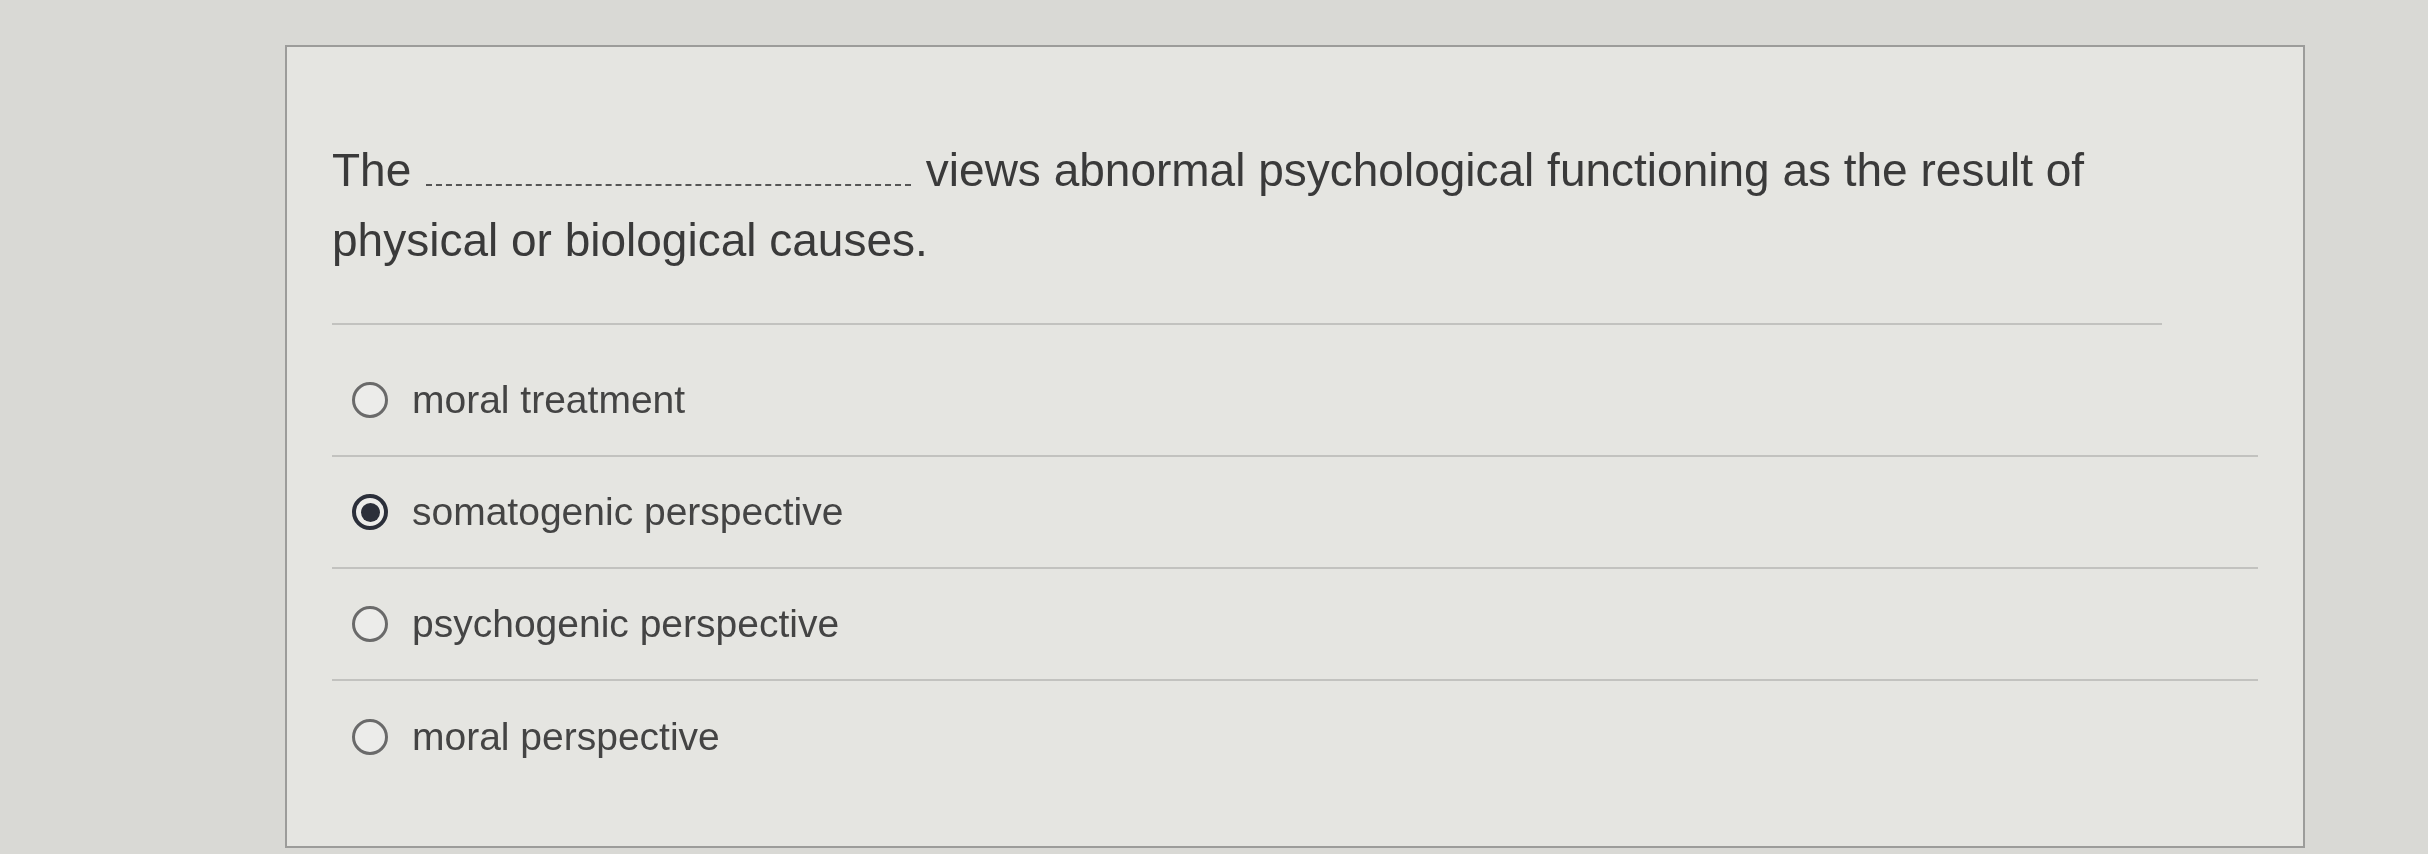  Describe the element at coordinates (628, 512) in the screenshot. I see `option-label: somatogenic perspective` at that location.